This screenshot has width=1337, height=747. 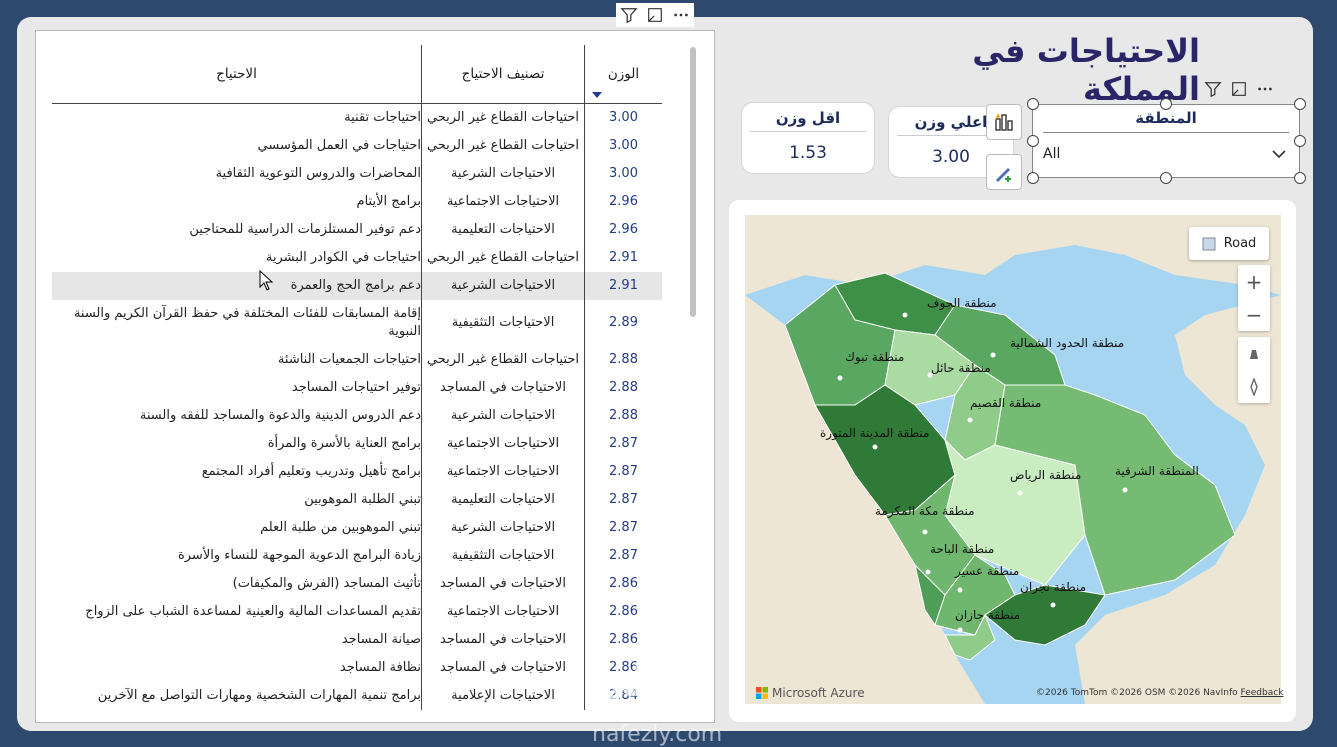 I want to click on watermark-url: nafezly.com, so click(x=657, y=734).